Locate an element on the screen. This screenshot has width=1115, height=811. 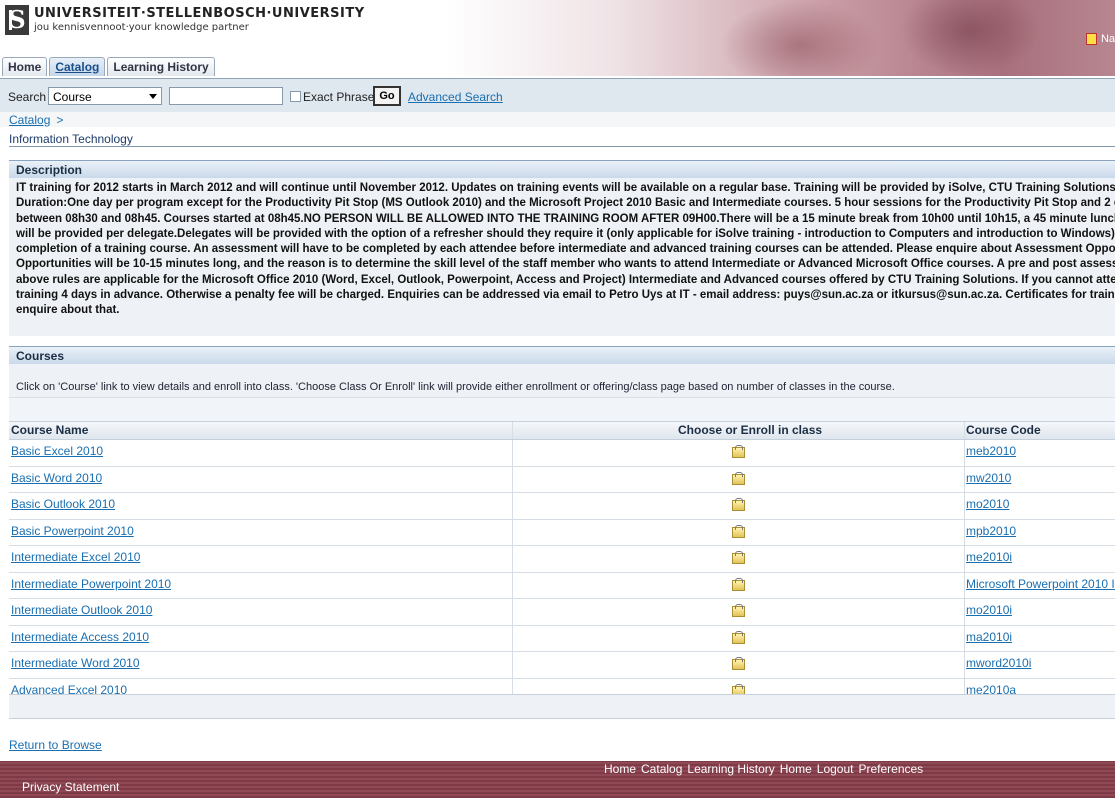
course-name-link: Intermediate Access 2010 is located at coordinates (80, 637).